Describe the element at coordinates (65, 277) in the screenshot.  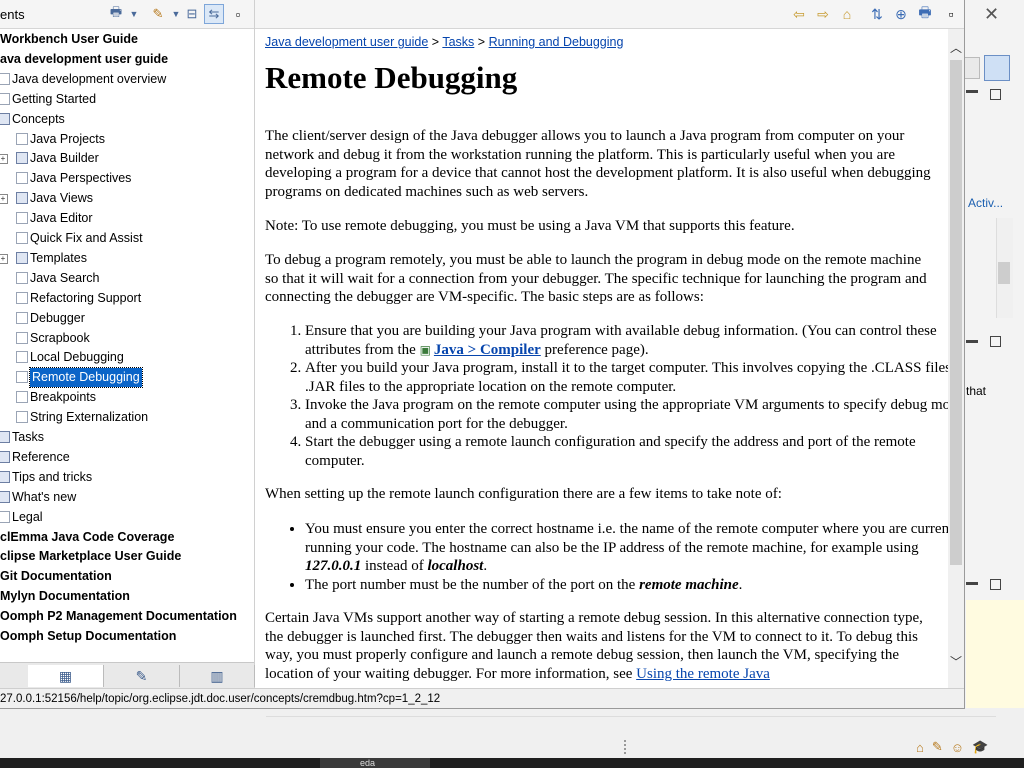
I see `toc-item-label: Java Search` at that location.